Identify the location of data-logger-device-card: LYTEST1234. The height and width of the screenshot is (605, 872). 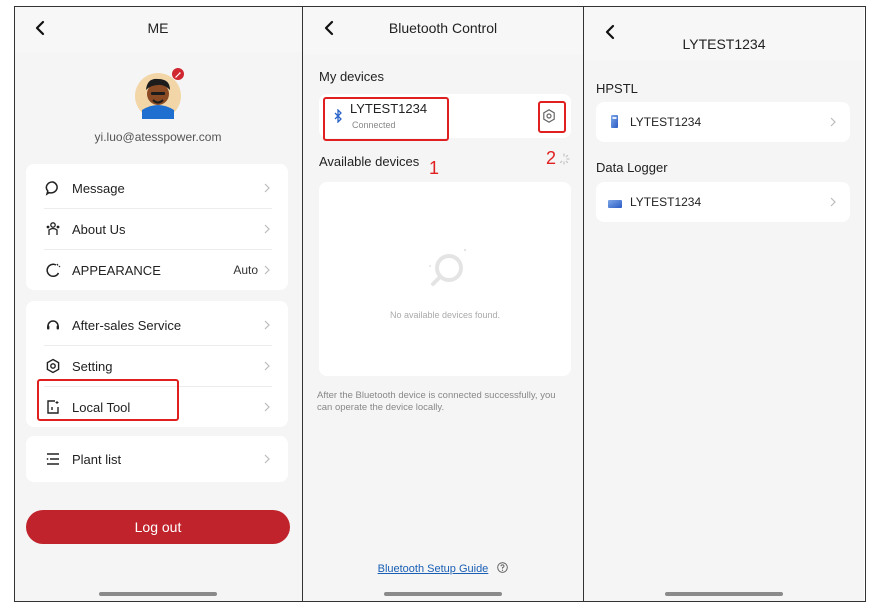
(723, 202).